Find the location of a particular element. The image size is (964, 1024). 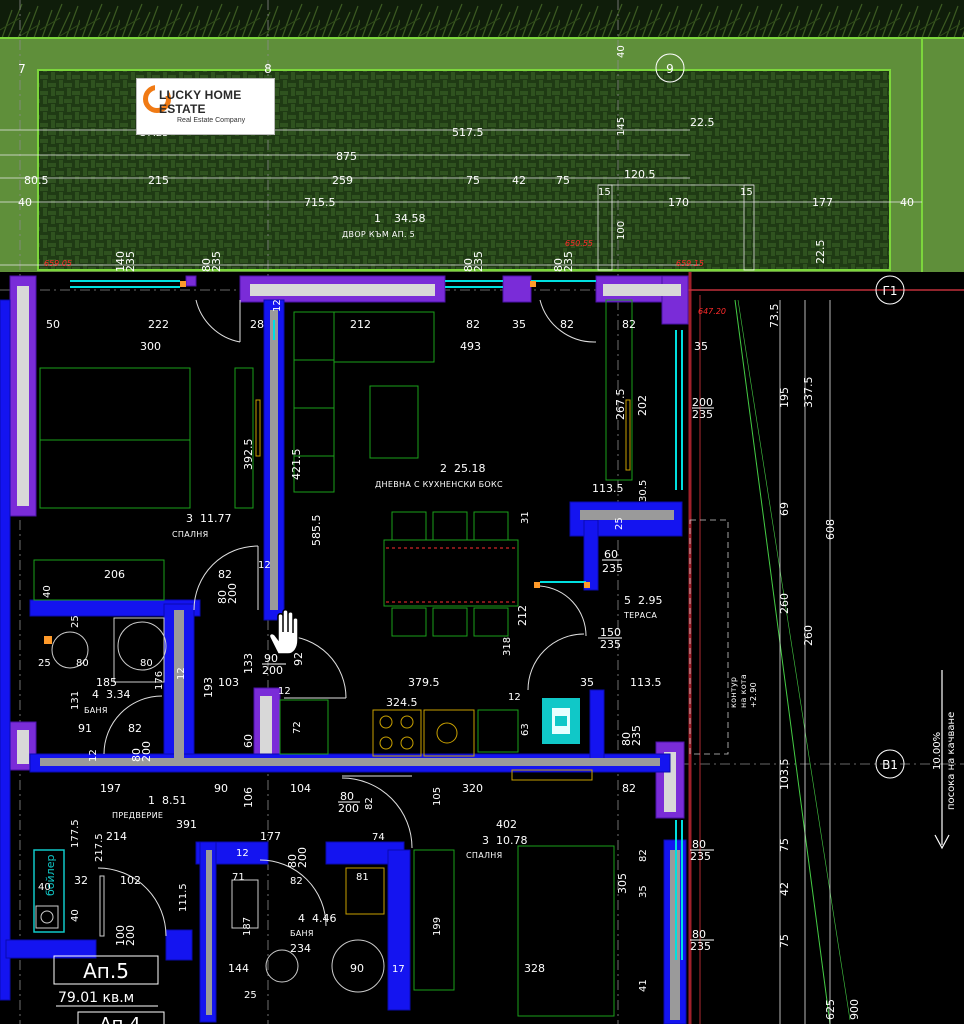

svg-text: 133 is located at coordinates (248, 663).